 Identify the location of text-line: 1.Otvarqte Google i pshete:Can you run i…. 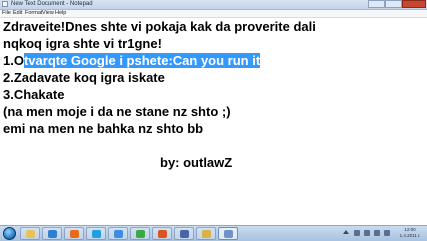
(132, 60).